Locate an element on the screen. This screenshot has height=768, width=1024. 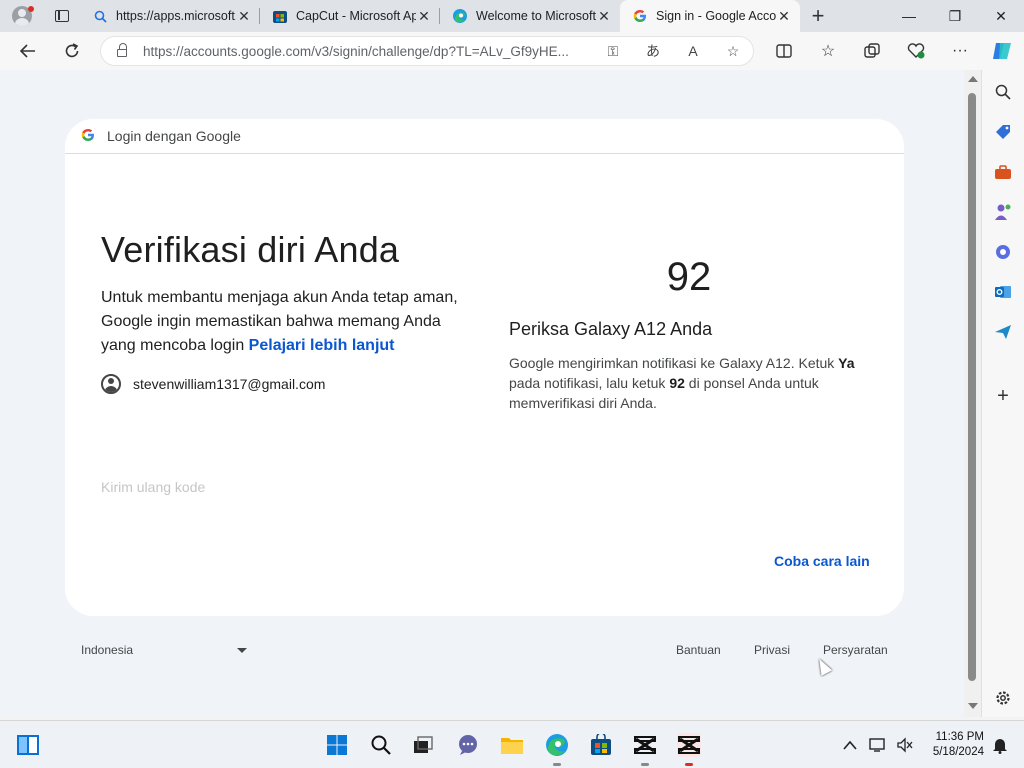
tab-capcut: CapCut - Microsoft Apps ✕ is located at coordinates (350, 16).